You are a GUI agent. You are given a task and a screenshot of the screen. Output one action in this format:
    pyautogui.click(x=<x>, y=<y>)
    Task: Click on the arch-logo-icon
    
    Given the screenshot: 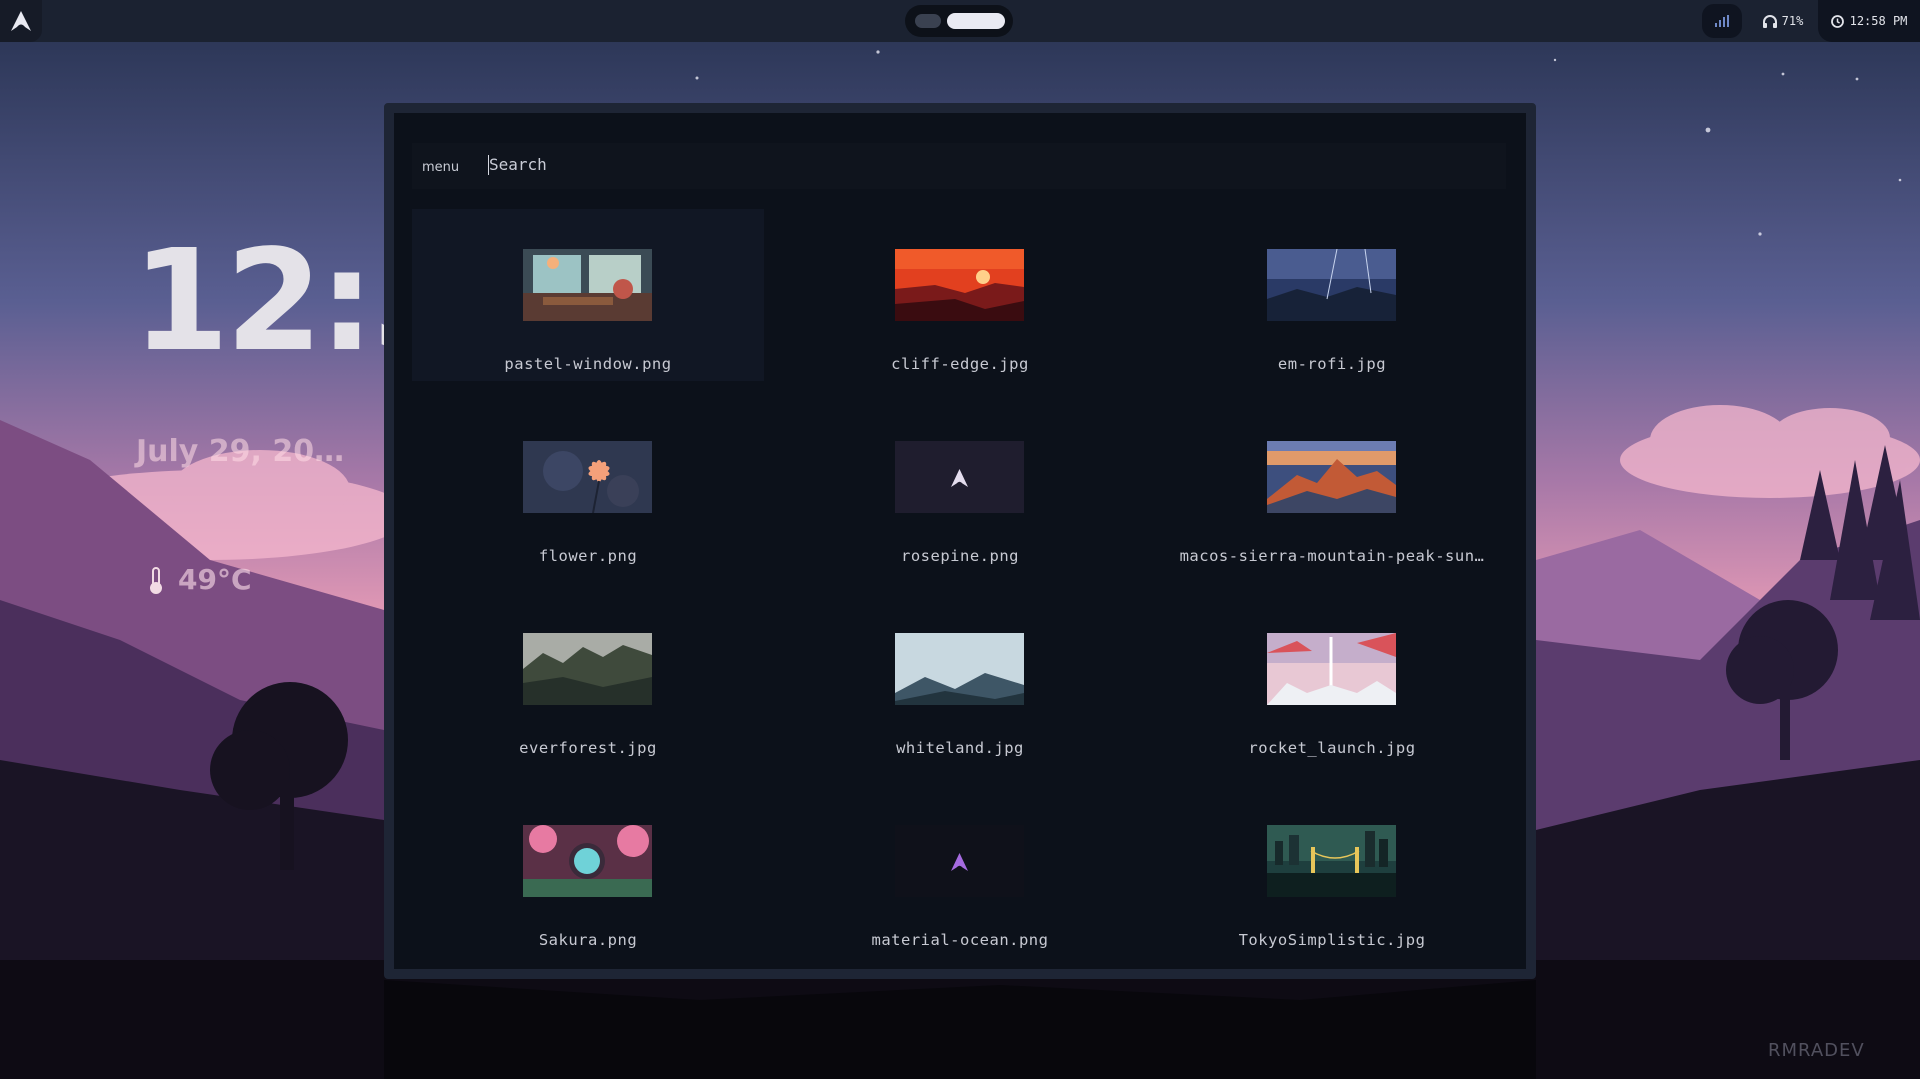 What is the action you would take?
    pyautogui.click(x=21, y=21)
    